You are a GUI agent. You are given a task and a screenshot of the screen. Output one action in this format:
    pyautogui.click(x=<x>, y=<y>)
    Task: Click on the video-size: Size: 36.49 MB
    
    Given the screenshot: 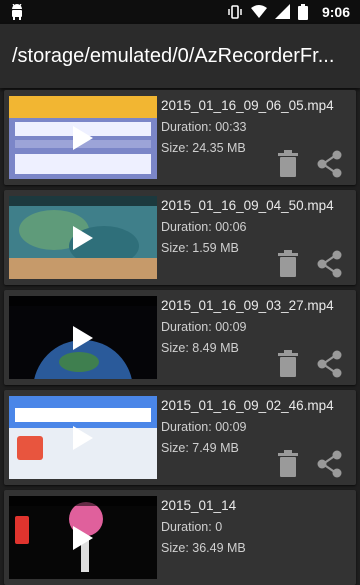 What is the action you would take?
    pyautogui.click(x=203, y=548)
    